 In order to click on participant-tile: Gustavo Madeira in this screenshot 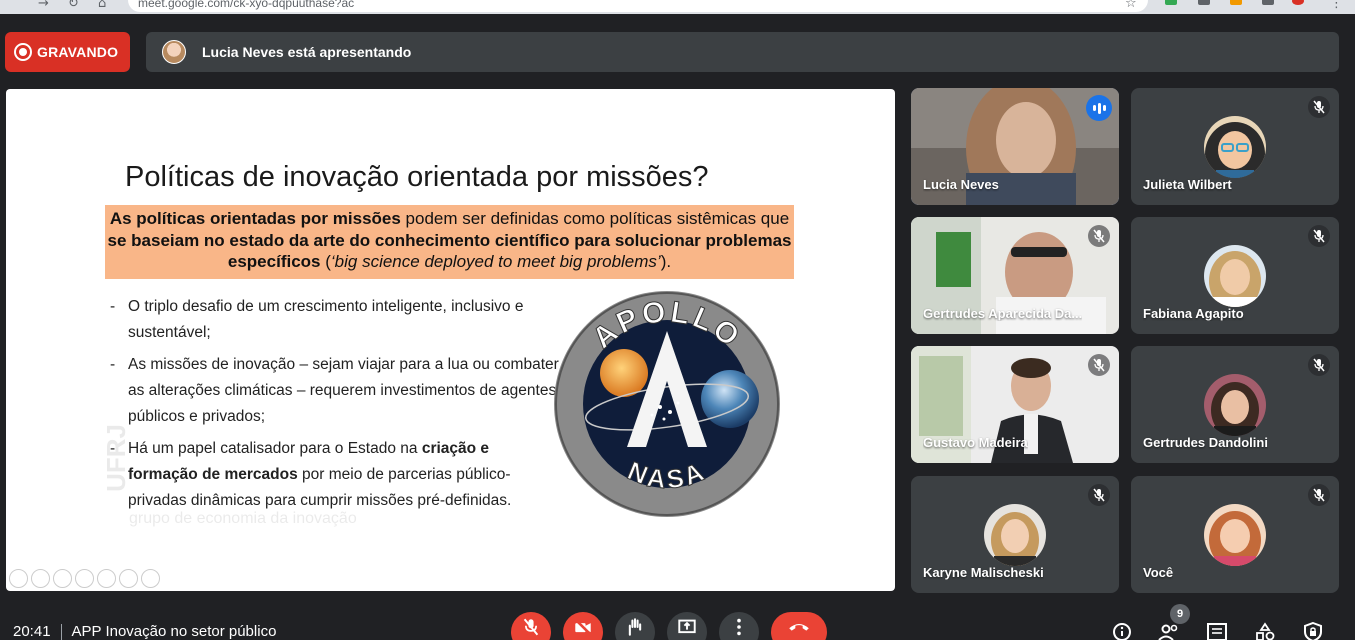, I will do `click(1015, 404)`.